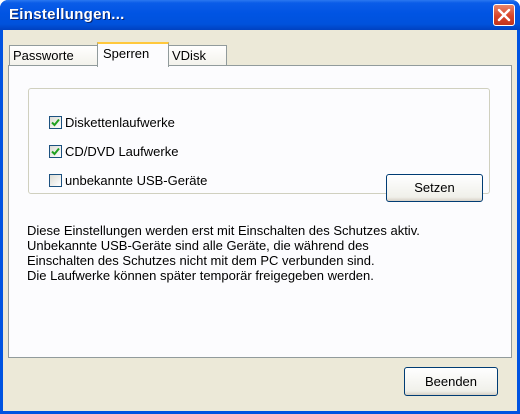 This screenshot has height=414, width=520. I want to click on floppy-checkbox, so click(55, 122).